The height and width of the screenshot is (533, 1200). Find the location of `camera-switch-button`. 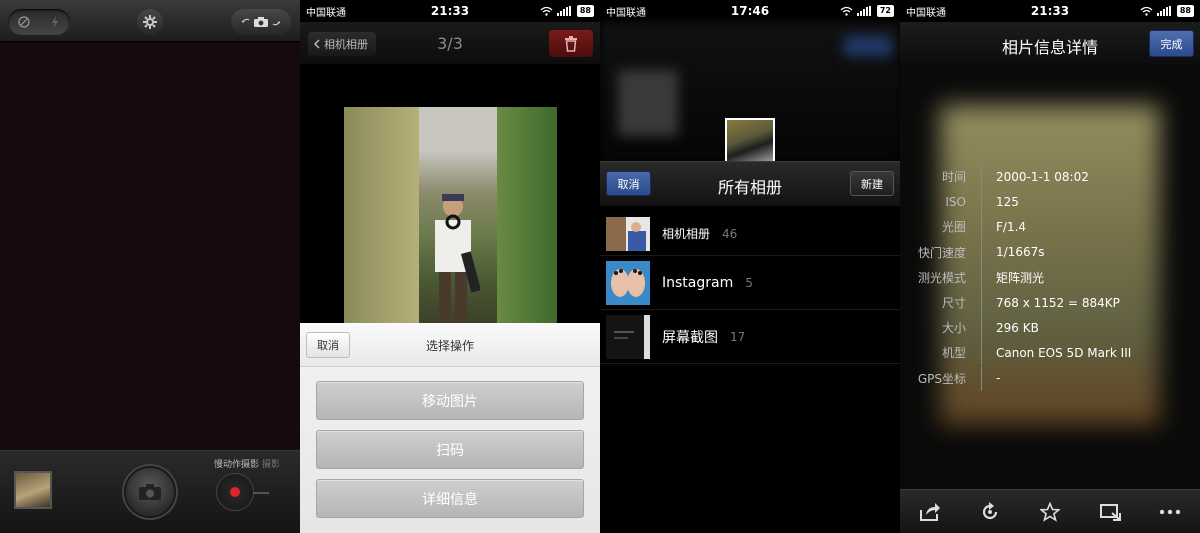

camera-switch-button is located at coordinates (261, 22).